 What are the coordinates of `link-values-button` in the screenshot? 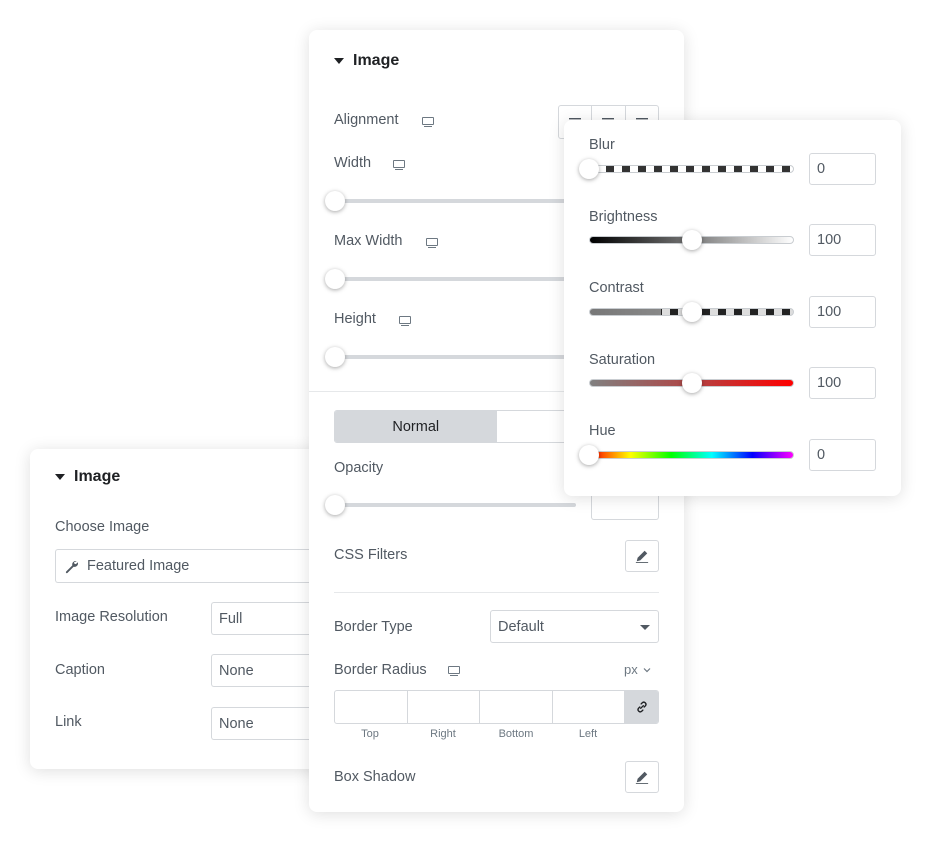 It's located at (641, 707).